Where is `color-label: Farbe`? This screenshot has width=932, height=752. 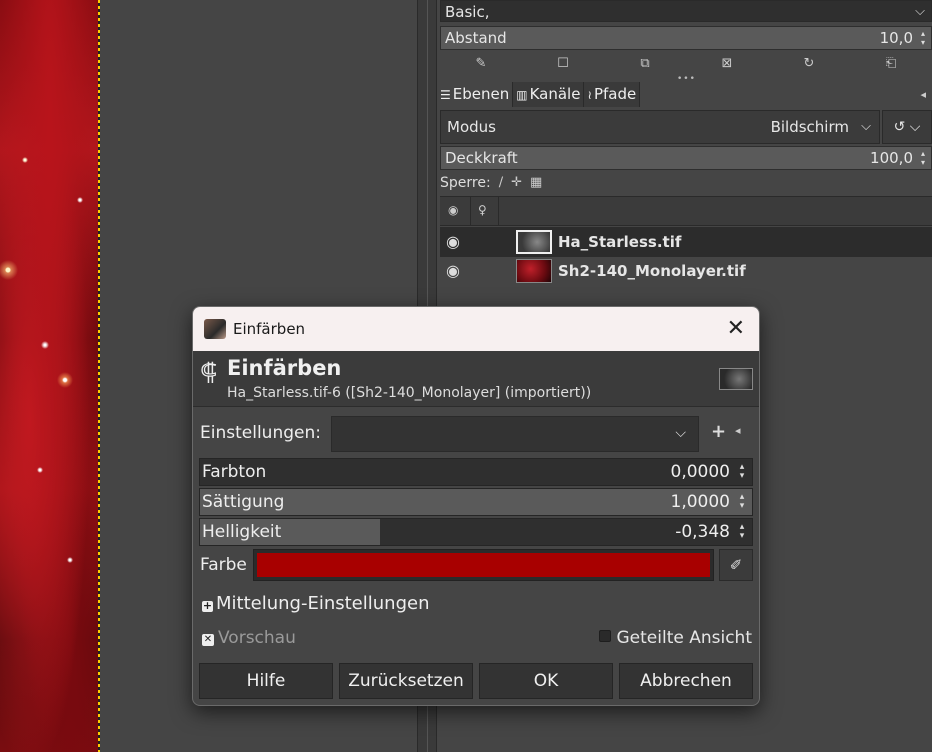
color-label: Farbe is located at coordinates (223, 565).